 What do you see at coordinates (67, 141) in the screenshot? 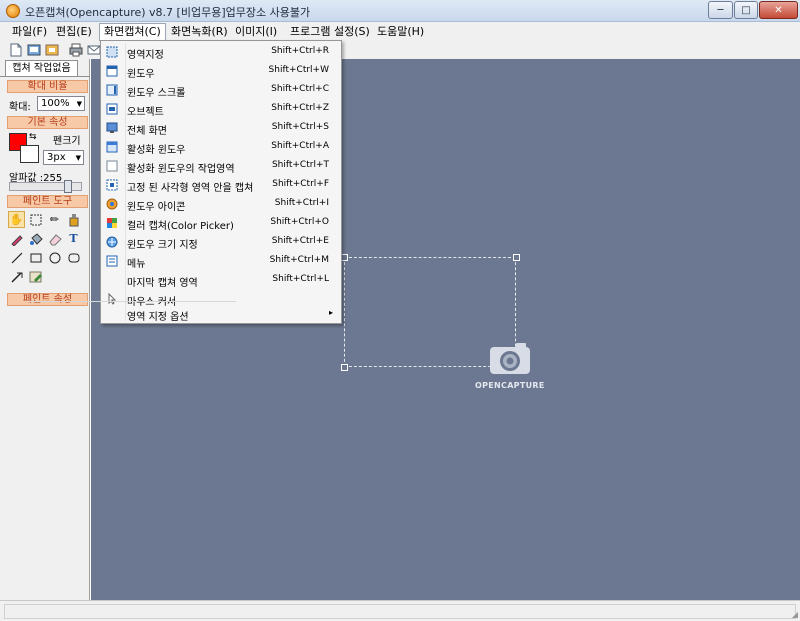
I see `pen-size-label: 펜크기` at bounding box center [67, 141].